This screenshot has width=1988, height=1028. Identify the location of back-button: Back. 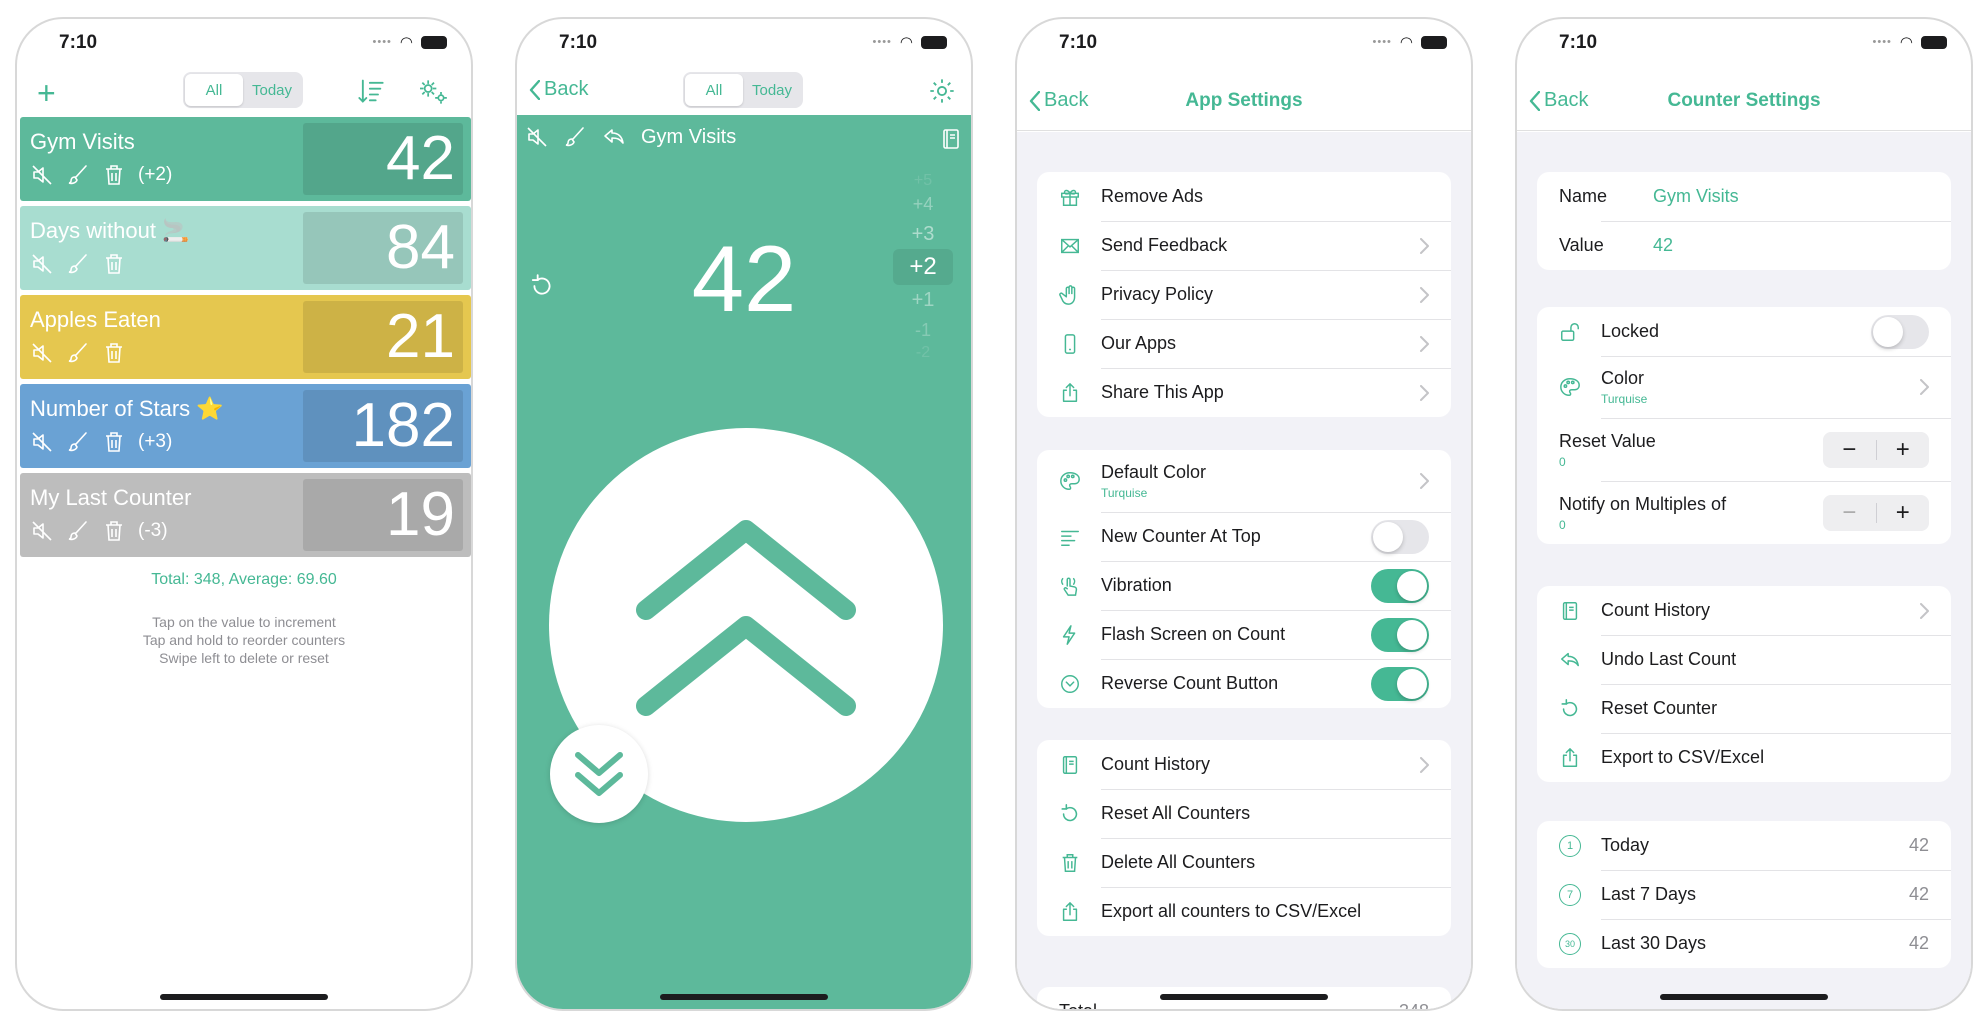
(558, 89).